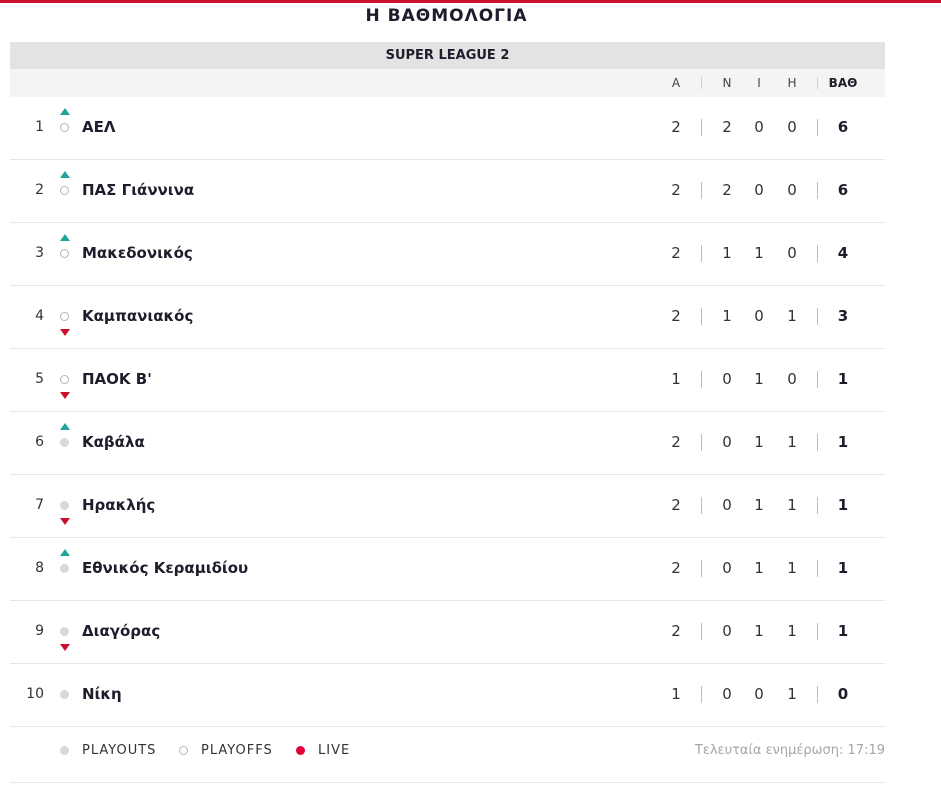 The width and height of the screenshot is (941, 795). What do you see at coordinates (102, 694) in the screenshot?
I see `team-name: Νίκη` at bounding box center [102, 694].